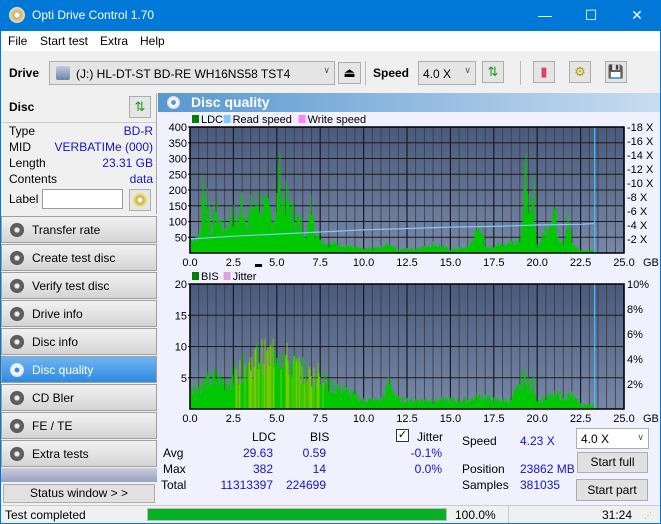 The width and height of the screenshot is (661, 524). Describe the element at coordinates (17, 286) in the screenshot. I see `verify-disc-icon` at that location.